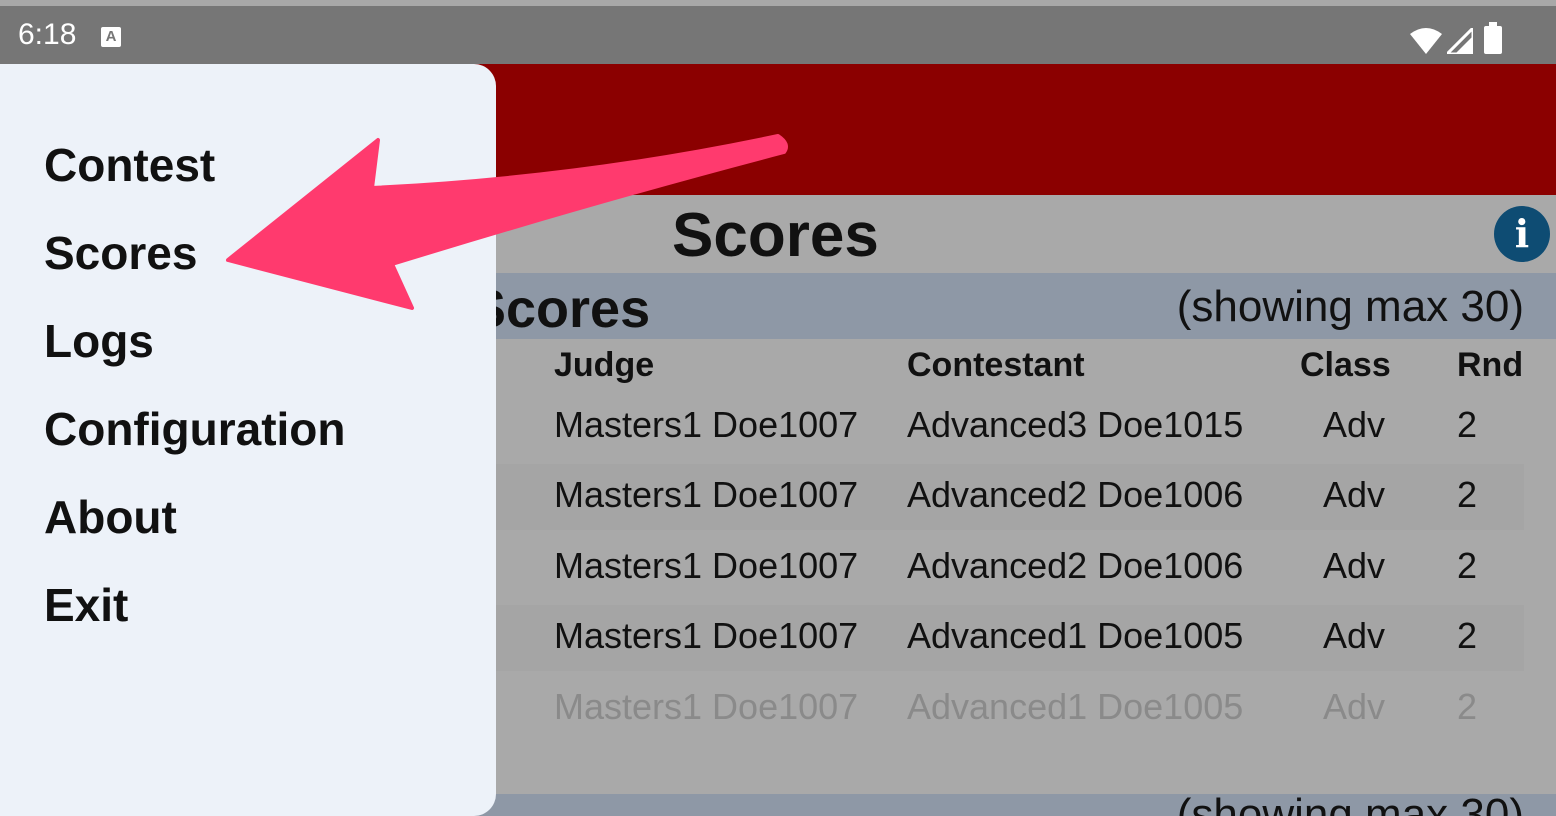 The width and height of the screenshot is (1556, 816). What do you see at coordinates (1493, 38) in the screenshot?
I see `battery-icon` at bounding box center [1493, 38].